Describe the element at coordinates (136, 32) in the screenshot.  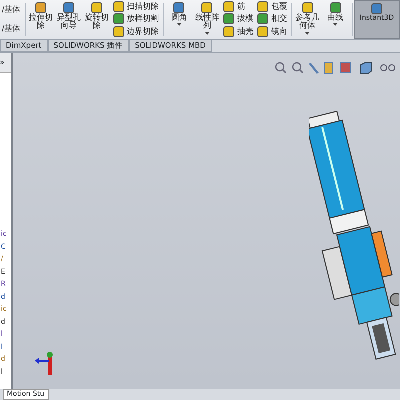
I see `ribbon-tool-button: 边界切除` at that location.